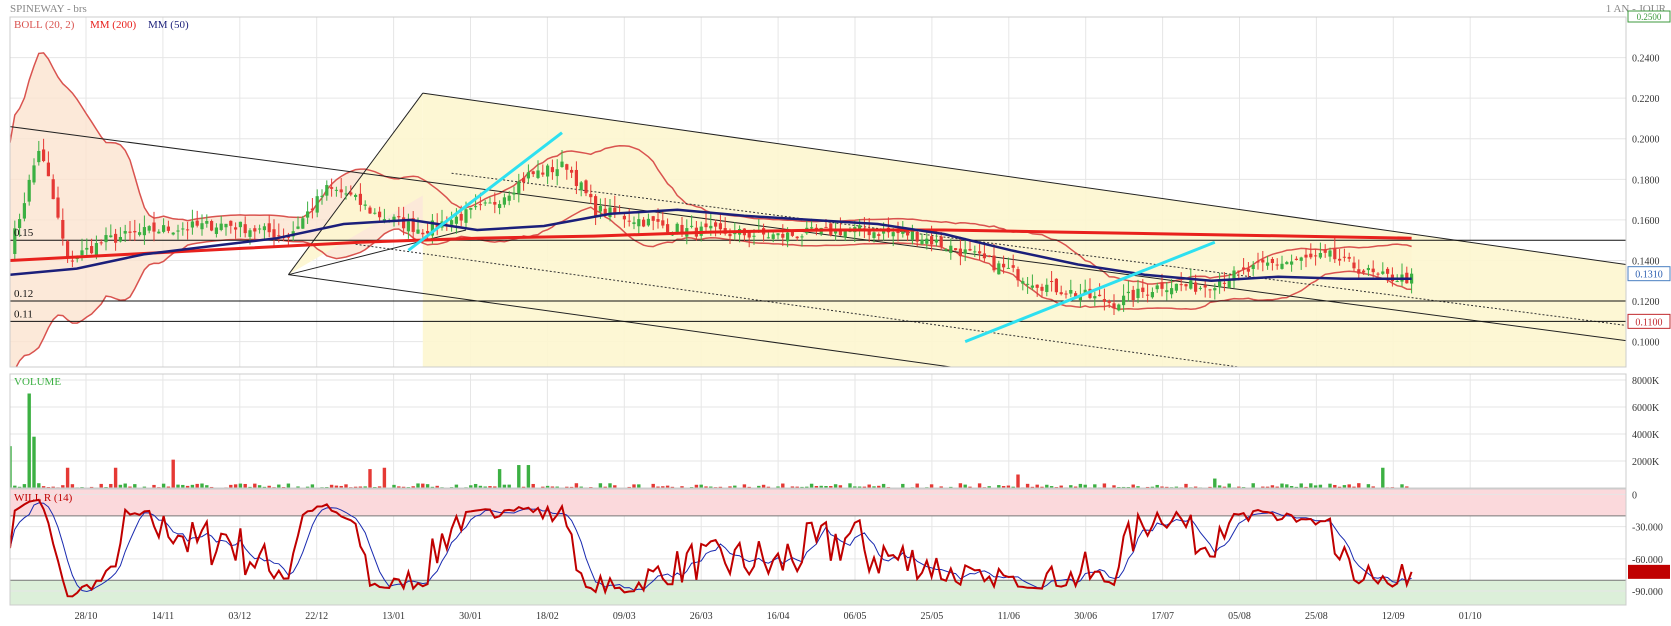  What do you see at coordinates (1239, 616) in the screenshot?
I see `x-tick-label: 05/08` at bounding box center [1239, 616].